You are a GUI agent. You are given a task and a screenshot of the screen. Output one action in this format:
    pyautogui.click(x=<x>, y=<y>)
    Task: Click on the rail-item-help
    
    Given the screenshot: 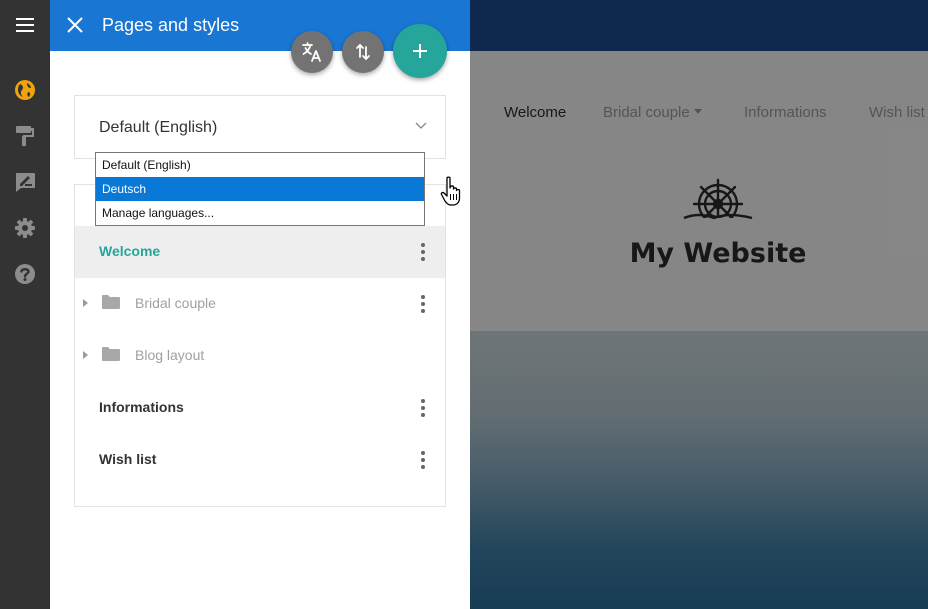 What is the action you would take?
    pyautogui.click(x=25, y=274)
    